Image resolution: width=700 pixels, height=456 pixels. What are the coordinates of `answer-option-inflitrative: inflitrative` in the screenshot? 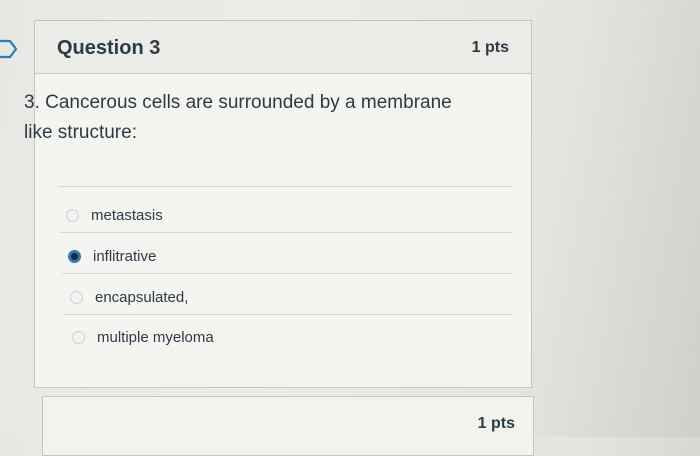 It's located at (112, 256).